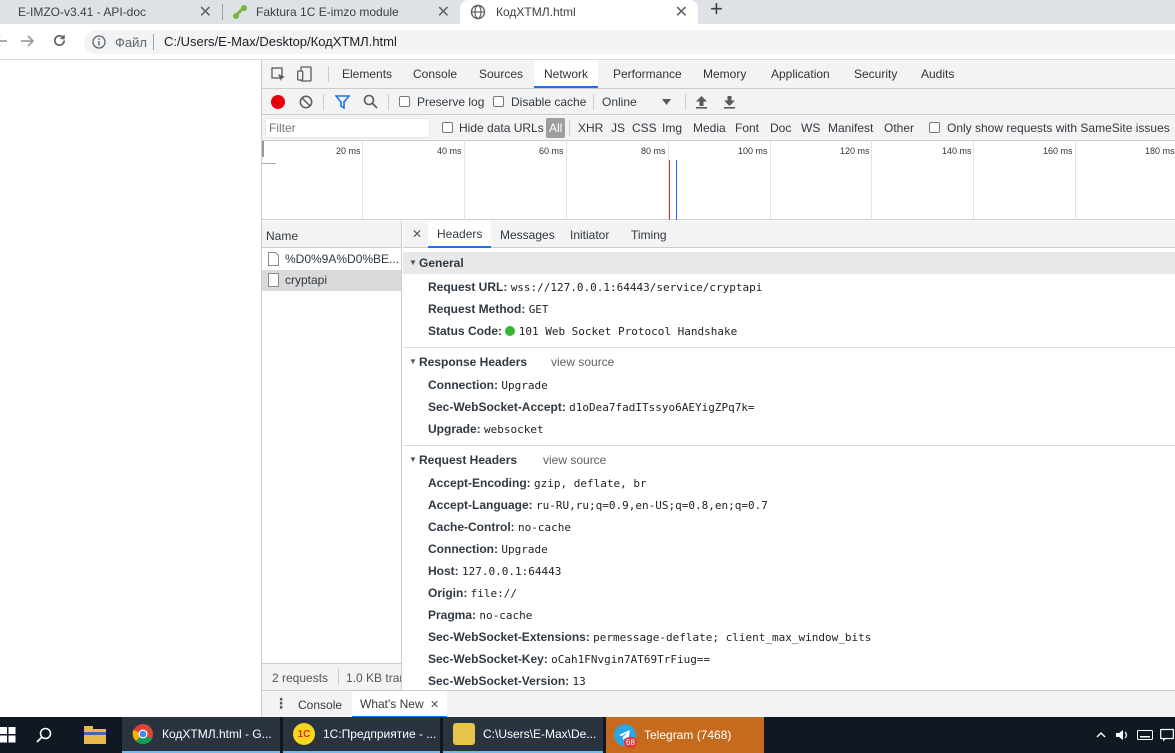 The width and height of the screenshot is (1175, 753). What do you see at coordinates (1122, 735) in the screenshot?
I see `volume-icon` at bounding box center [1122, 735].